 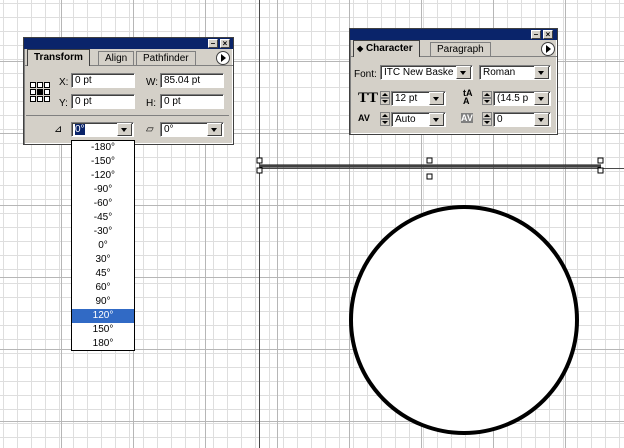 I want to click on bounding-box-handles, so click(x=430, y=168).